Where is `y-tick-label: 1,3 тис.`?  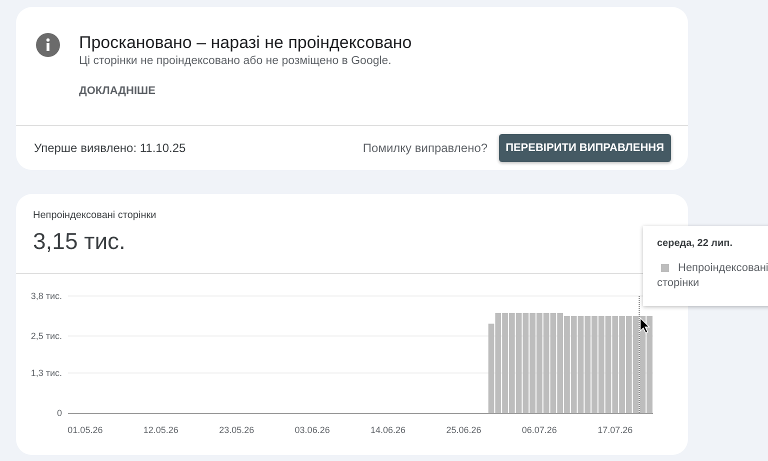 y-tick-label: 1,3 тис. is located at coordinates (46, 373).